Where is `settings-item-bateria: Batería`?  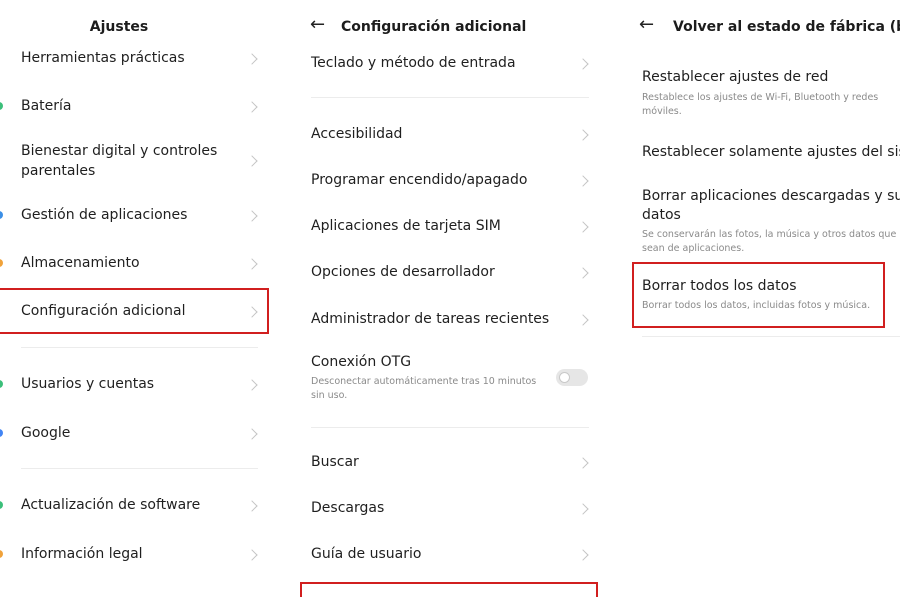
settings-item-bateria: Batería is located at coordinates (145, 107).